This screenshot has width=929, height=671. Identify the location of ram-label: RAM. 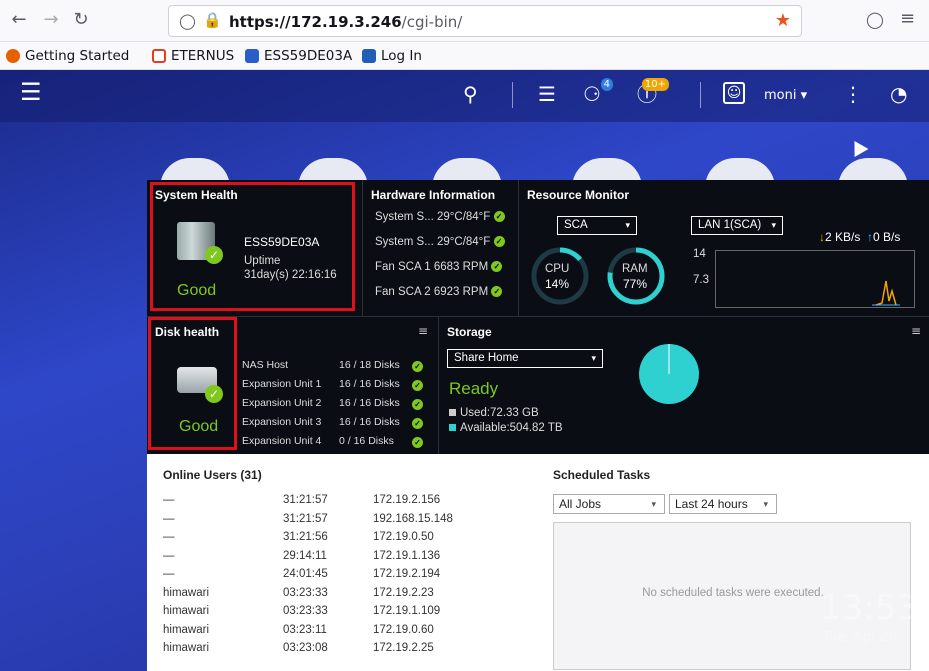
(635, 269).